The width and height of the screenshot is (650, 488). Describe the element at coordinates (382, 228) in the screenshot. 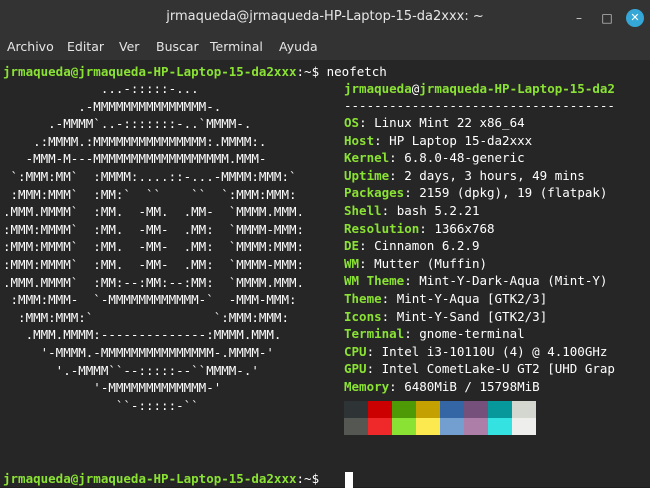

I see `info-key: Resolution` at that location.